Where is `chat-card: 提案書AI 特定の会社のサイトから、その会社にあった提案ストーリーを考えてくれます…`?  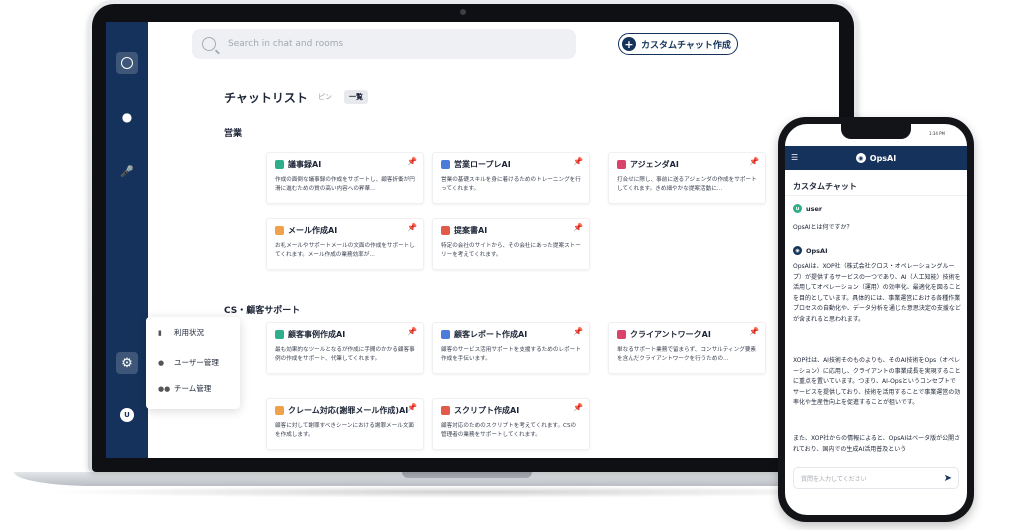
chat-card: 提案書AI 特定の会社のサイトから、その会社にあった提案ストーリーを考えてくれます… is located at coordinates (511, 244).